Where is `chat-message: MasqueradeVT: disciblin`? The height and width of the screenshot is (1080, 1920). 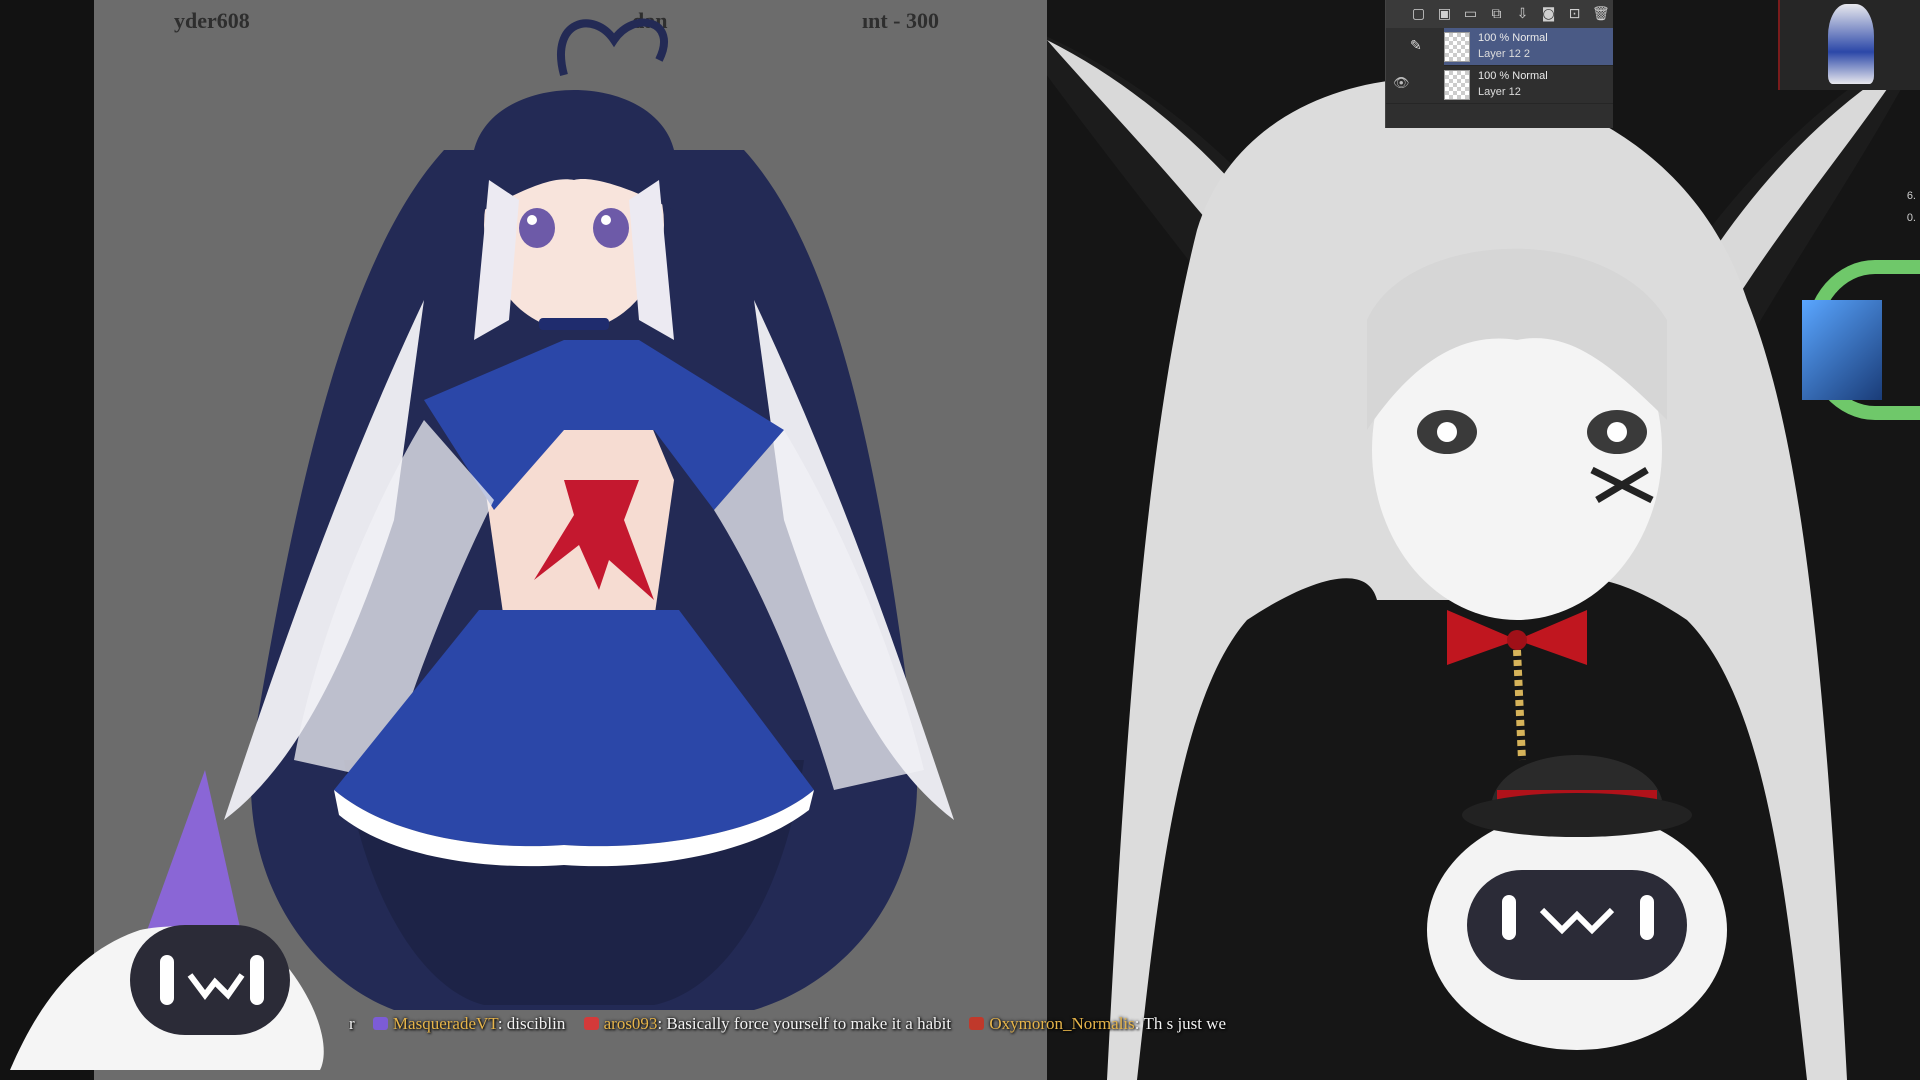 chat-message: MasqueradeVT: disciblin is located at coordinates (469, 1024).